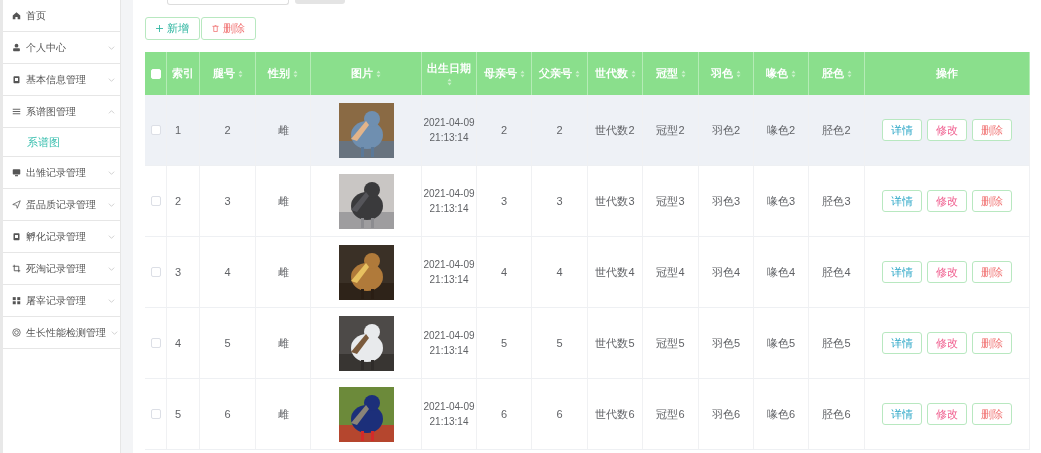 Image resolution: width=1041 pixels, height=453 pixels. What do you see at coordinates (615, 414) in the screenshot?
I see `table-cell: 世代数6` at bounding box center [615, 414].